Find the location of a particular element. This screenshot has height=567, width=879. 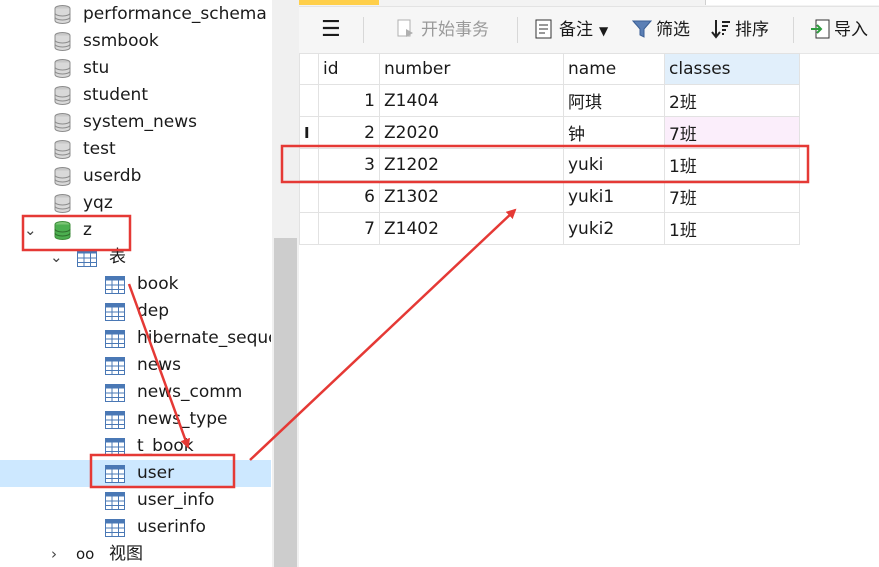

tree-scrollbar is located at coordinates (285, 283).